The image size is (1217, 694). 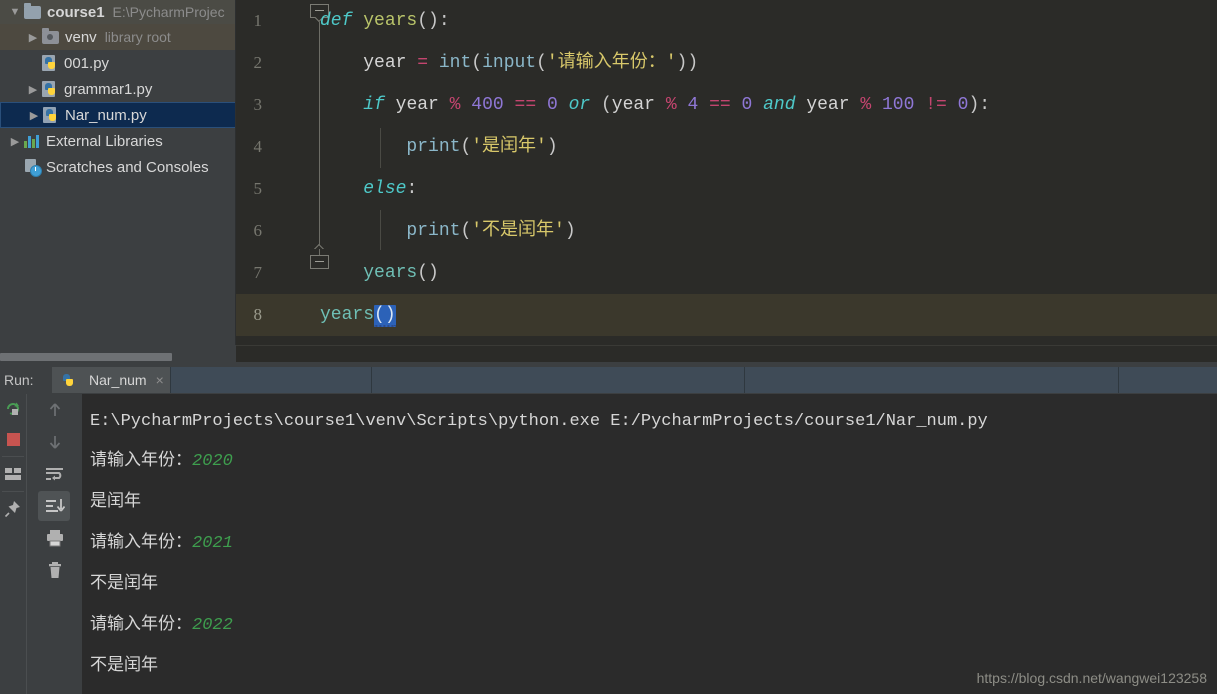 What do you see at coordinates (379, 273) in the screenshot?
I see `code-text: years()` at bounding box center [379, 273].